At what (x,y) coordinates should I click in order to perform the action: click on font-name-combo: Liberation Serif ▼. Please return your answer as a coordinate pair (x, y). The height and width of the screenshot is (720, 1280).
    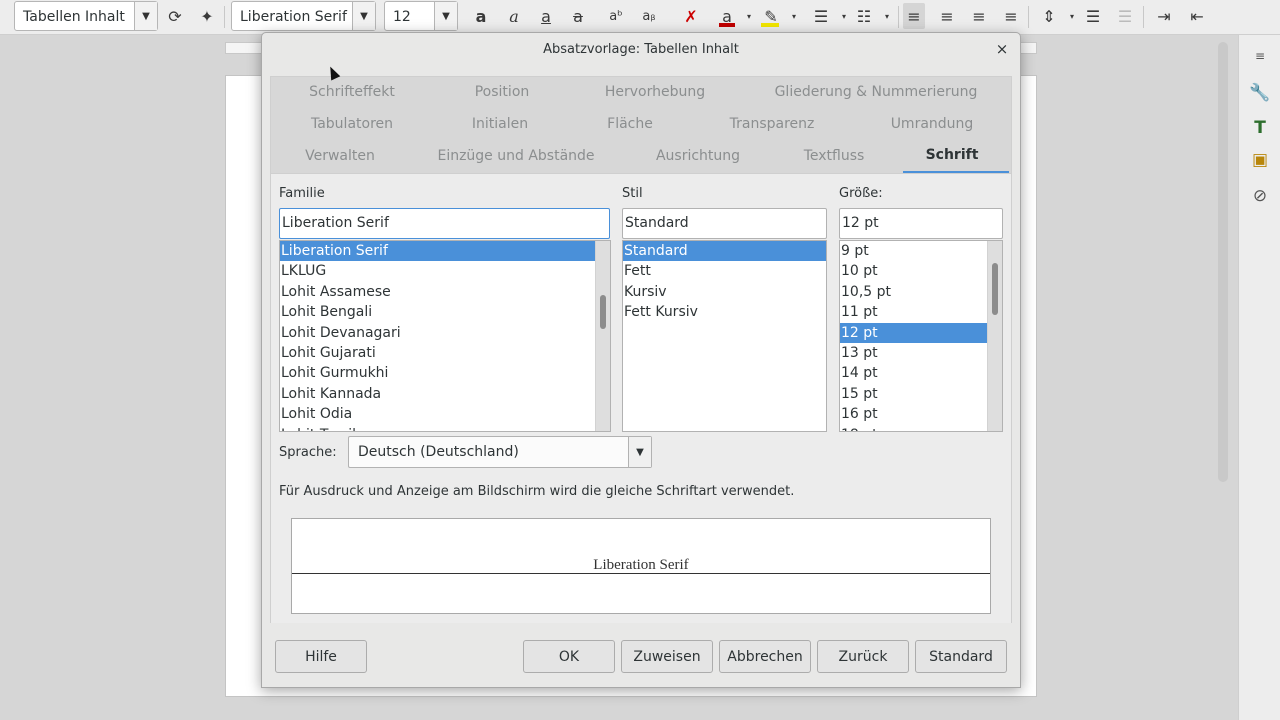
    Looking at the image, I should click on (303, 16).